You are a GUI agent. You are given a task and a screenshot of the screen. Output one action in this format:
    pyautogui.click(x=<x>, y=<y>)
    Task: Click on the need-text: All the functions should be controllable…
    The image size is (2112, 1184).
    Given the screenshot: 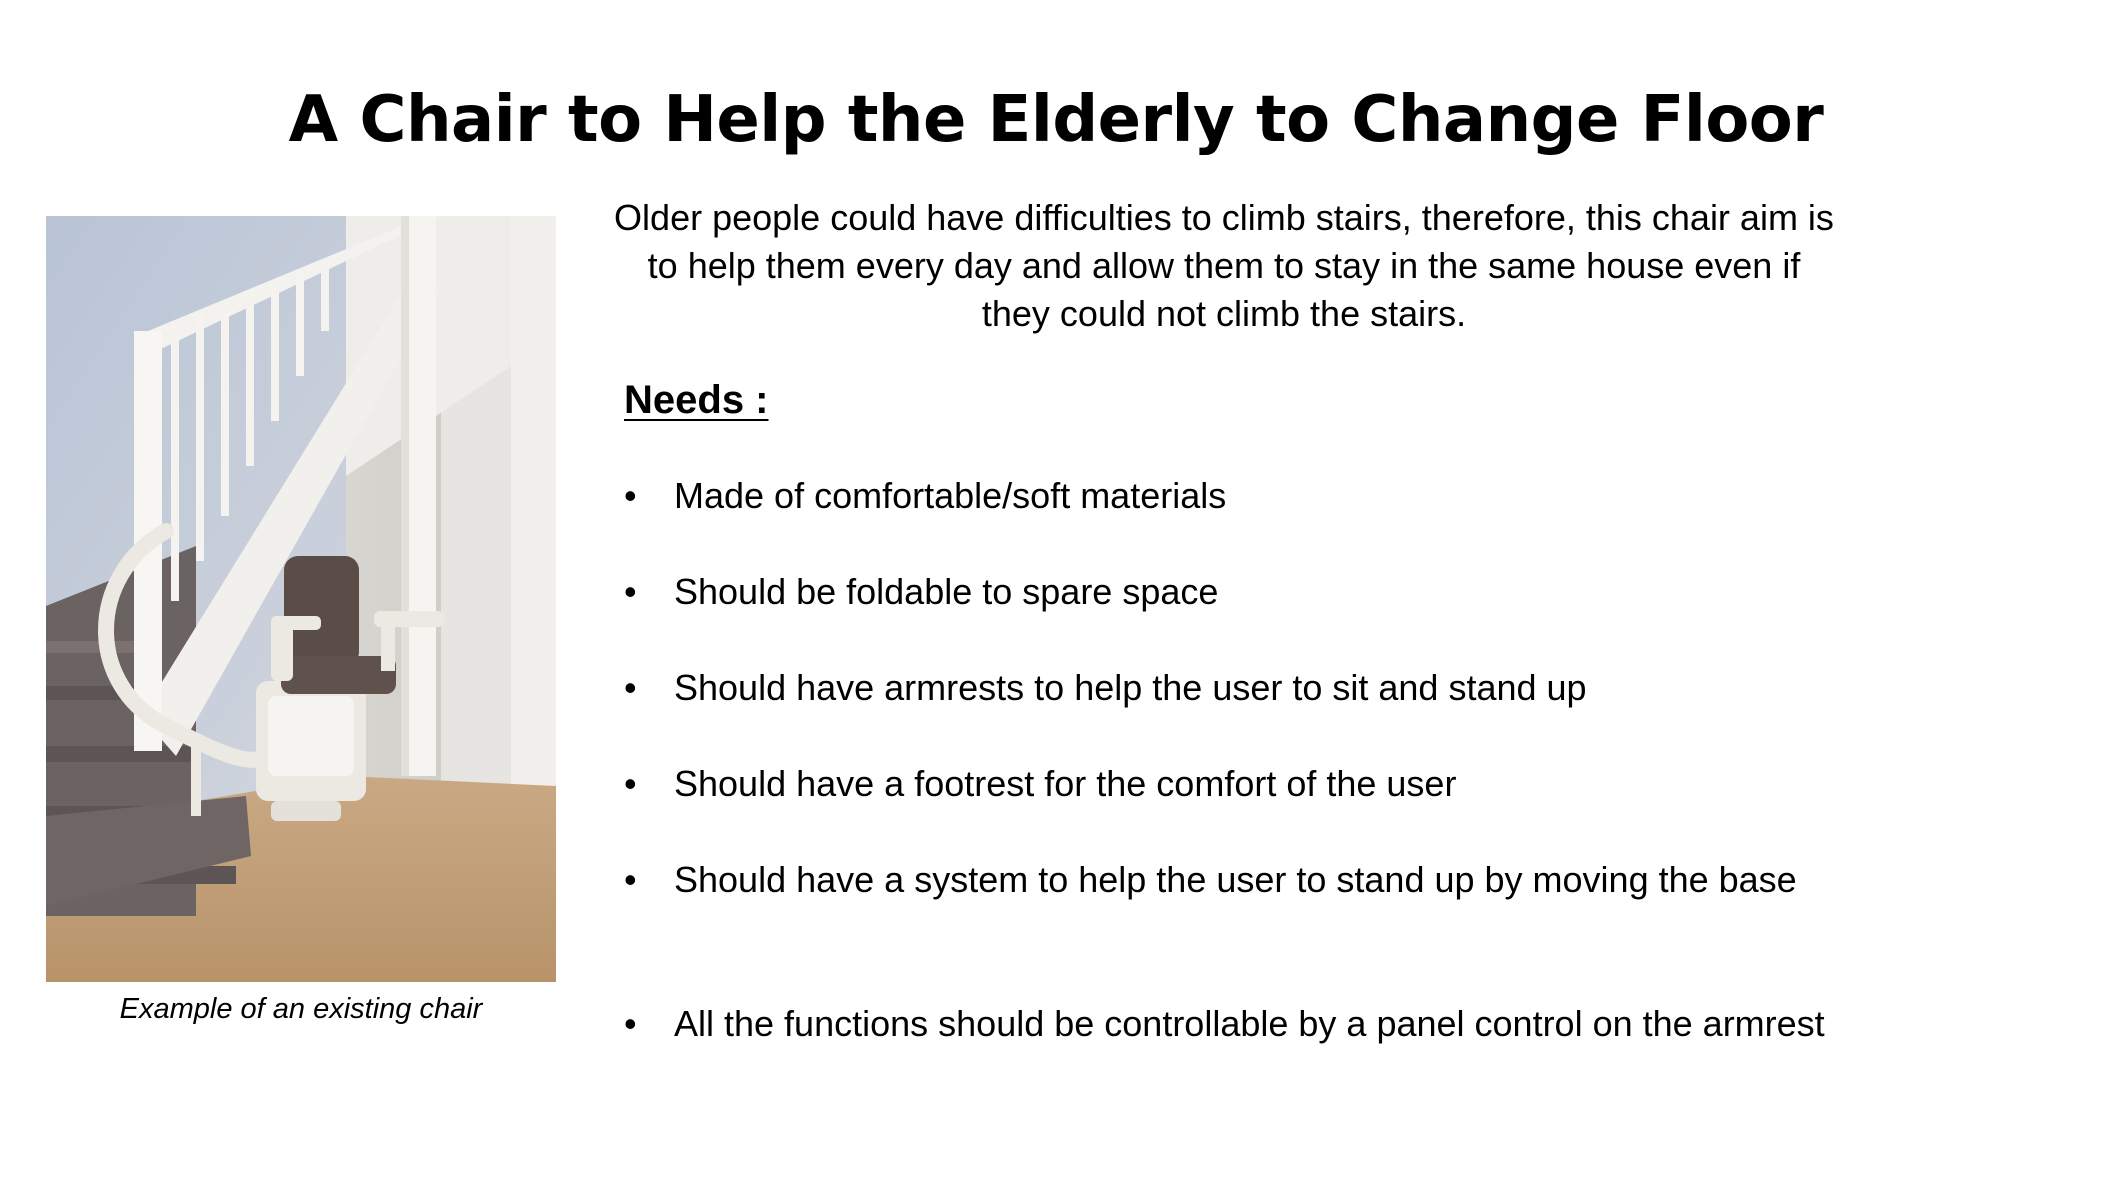 What is the action you would take?
    pyautogui.click(x=1249, y=1023)
    